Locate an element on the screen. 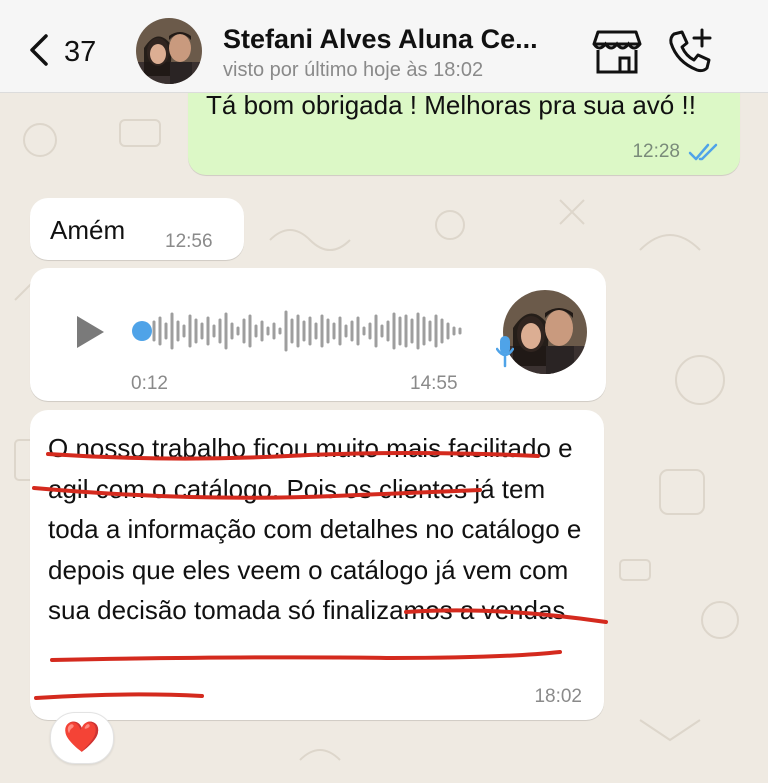  message-time: 18:02 is located at coordinates (558, 696).